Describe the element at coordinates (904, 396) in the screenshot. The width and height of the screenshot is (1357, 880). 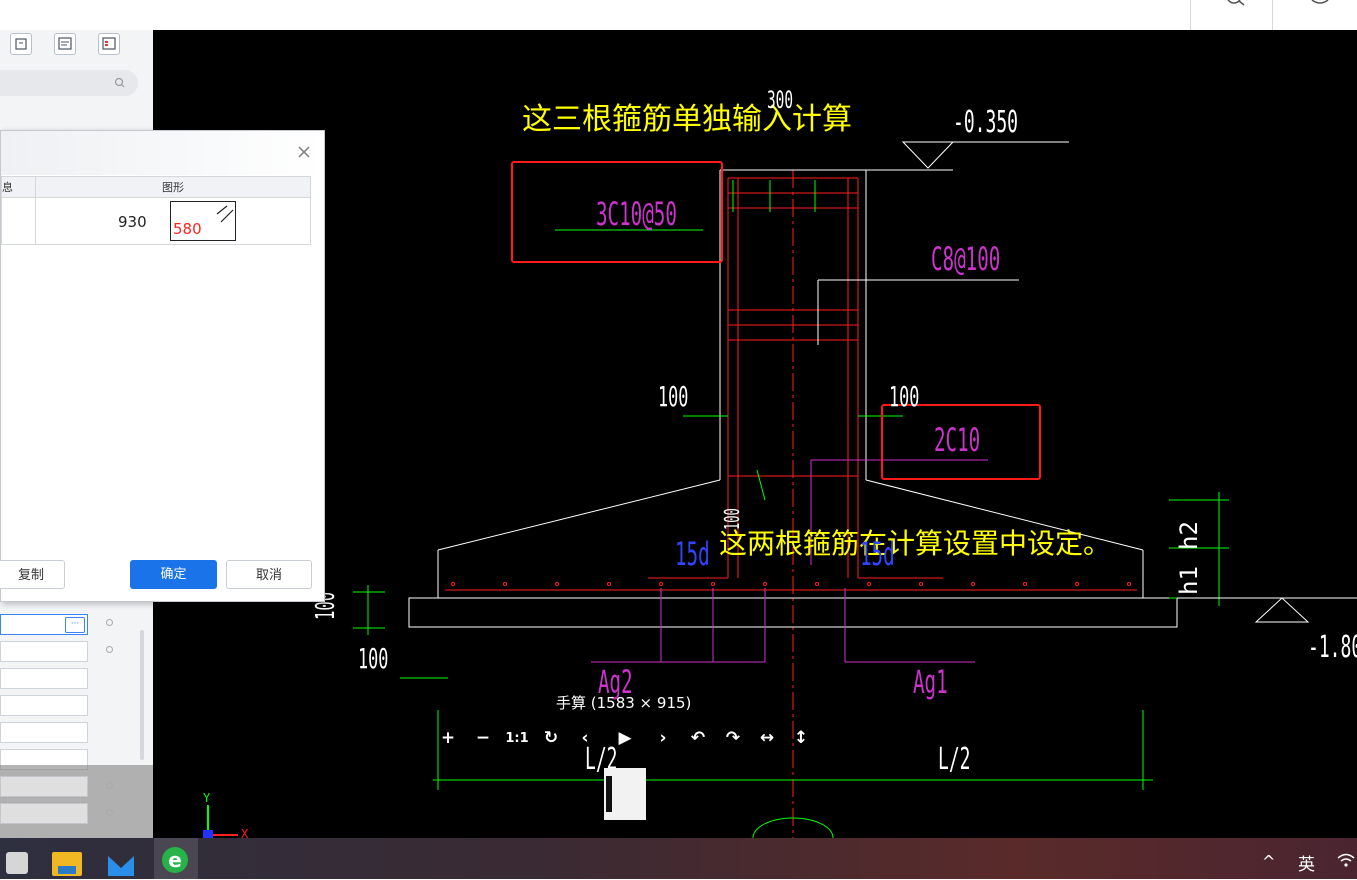
I see `dim-100-right: 100` at that location.